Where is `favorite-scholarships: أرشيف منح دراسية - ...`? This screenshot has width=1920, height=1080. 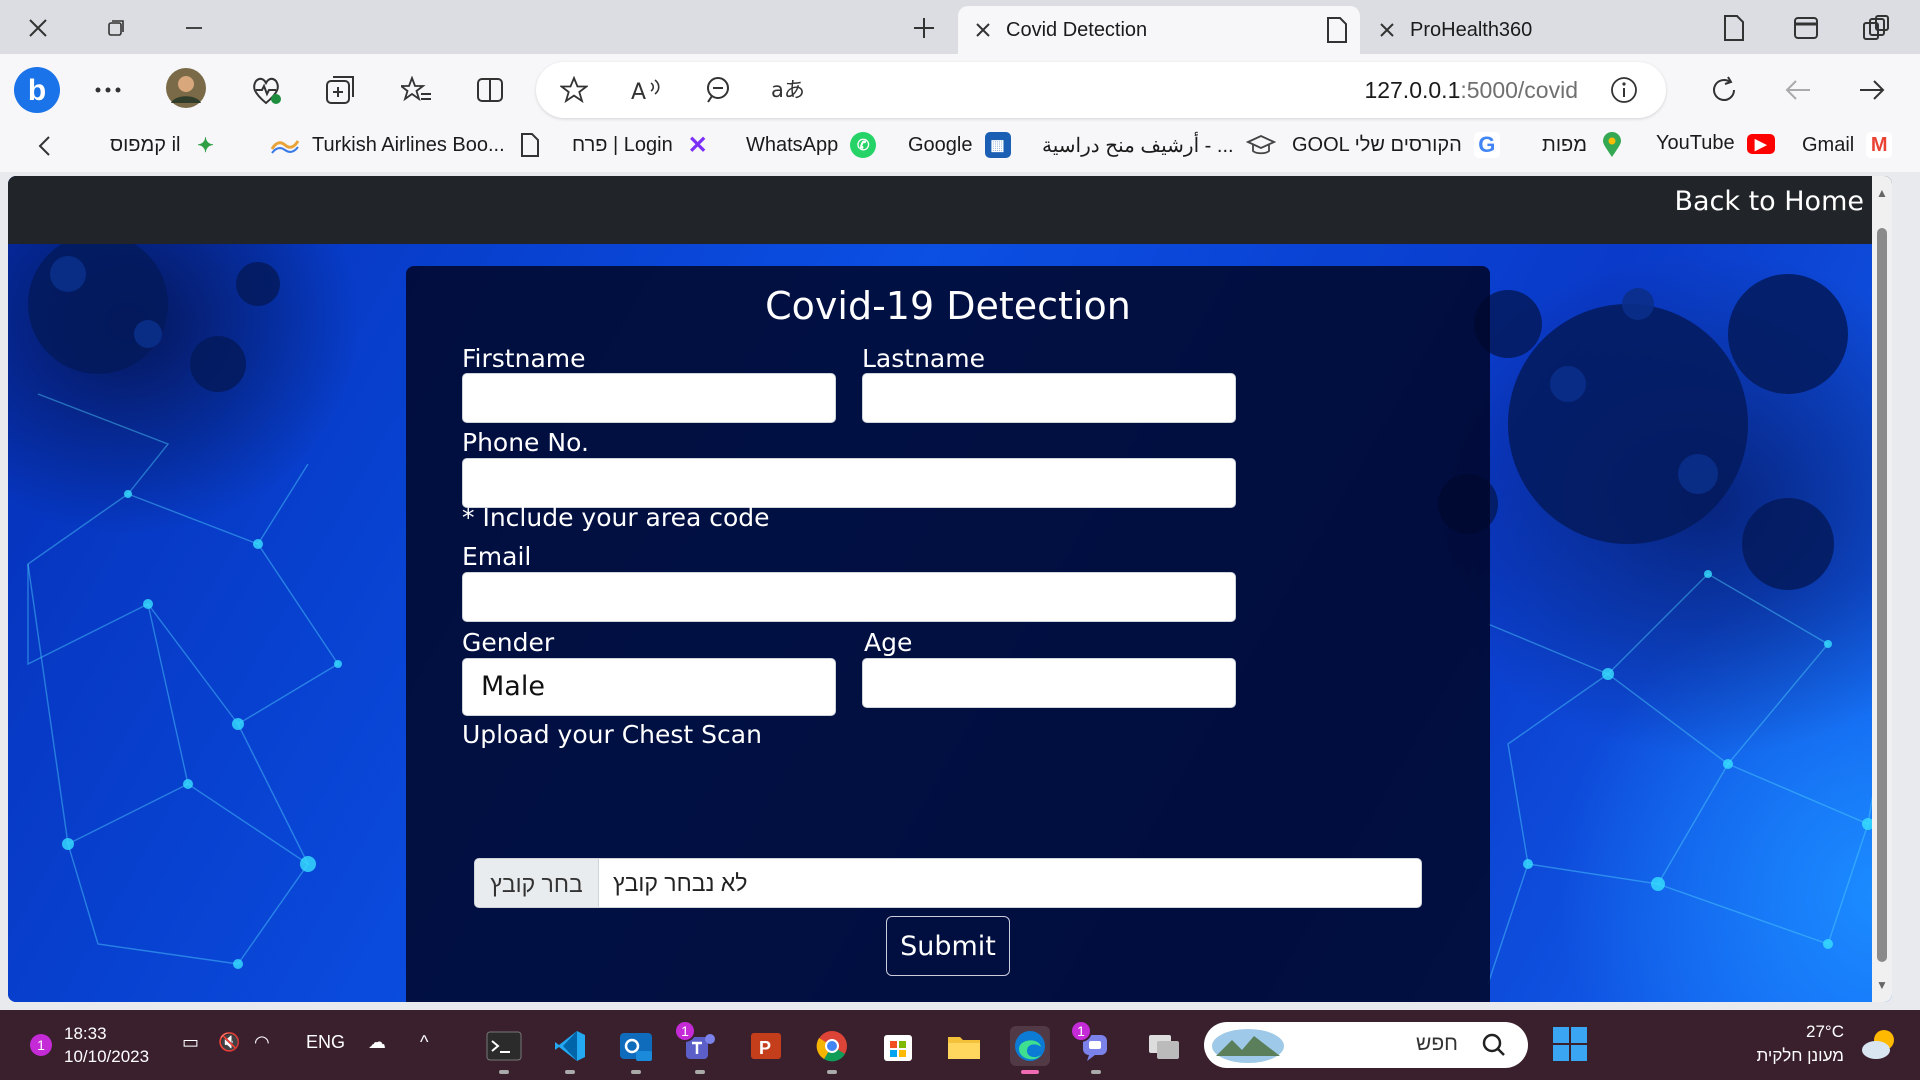
favorite-scholarships: أرشيف منح دراسية - ... is located at coordinates (1159, 145).